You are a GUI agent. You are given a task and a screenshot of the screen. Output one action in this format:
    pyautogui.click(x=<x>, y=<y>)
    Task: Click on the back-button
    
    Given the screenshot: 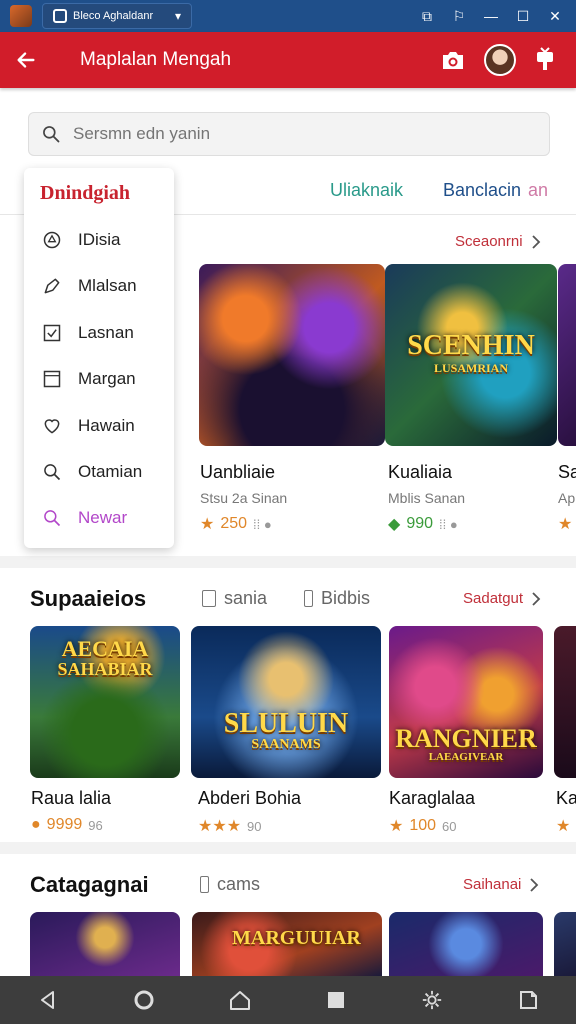 What is the action you would take?
    pyautogui.click(x=26, y=60)
    